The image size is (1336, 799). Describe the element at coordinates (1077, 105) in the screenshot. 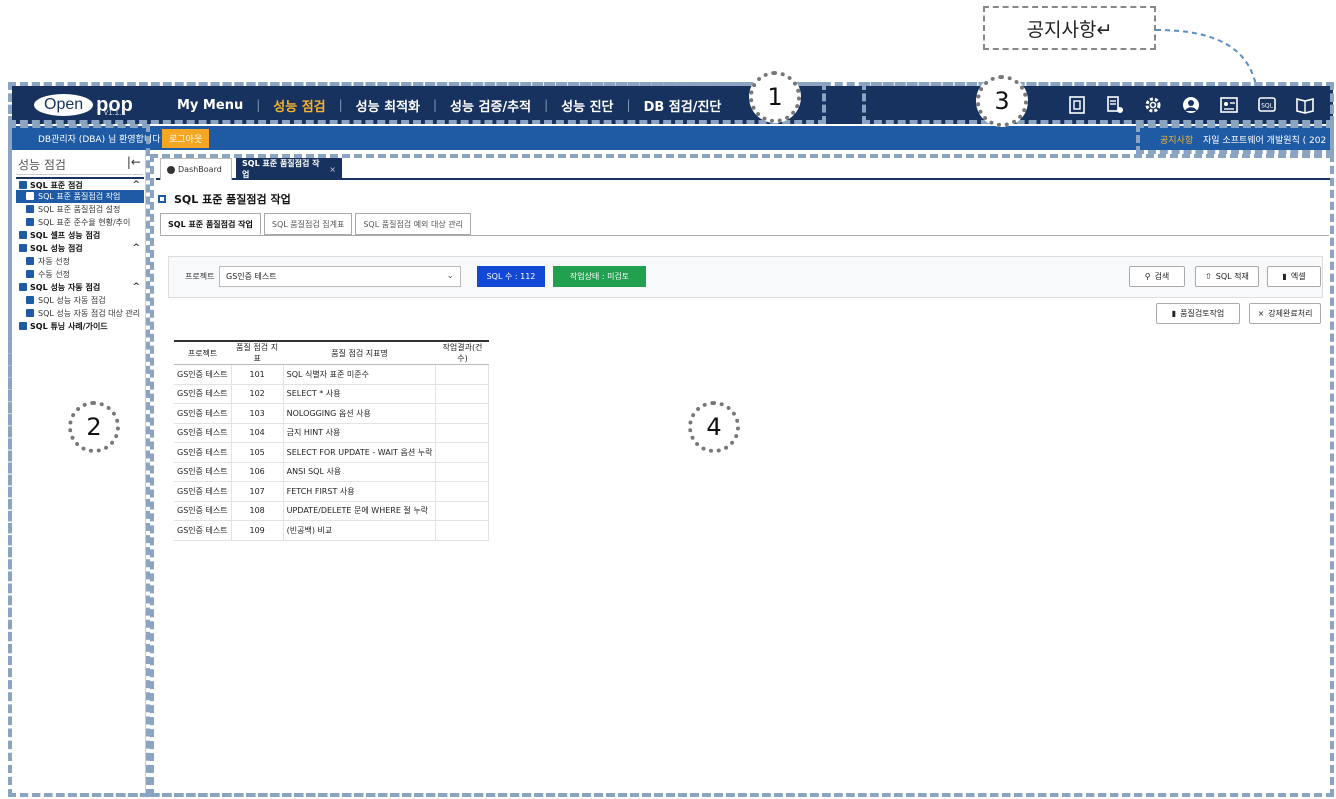

I see `report-icon` at that location.